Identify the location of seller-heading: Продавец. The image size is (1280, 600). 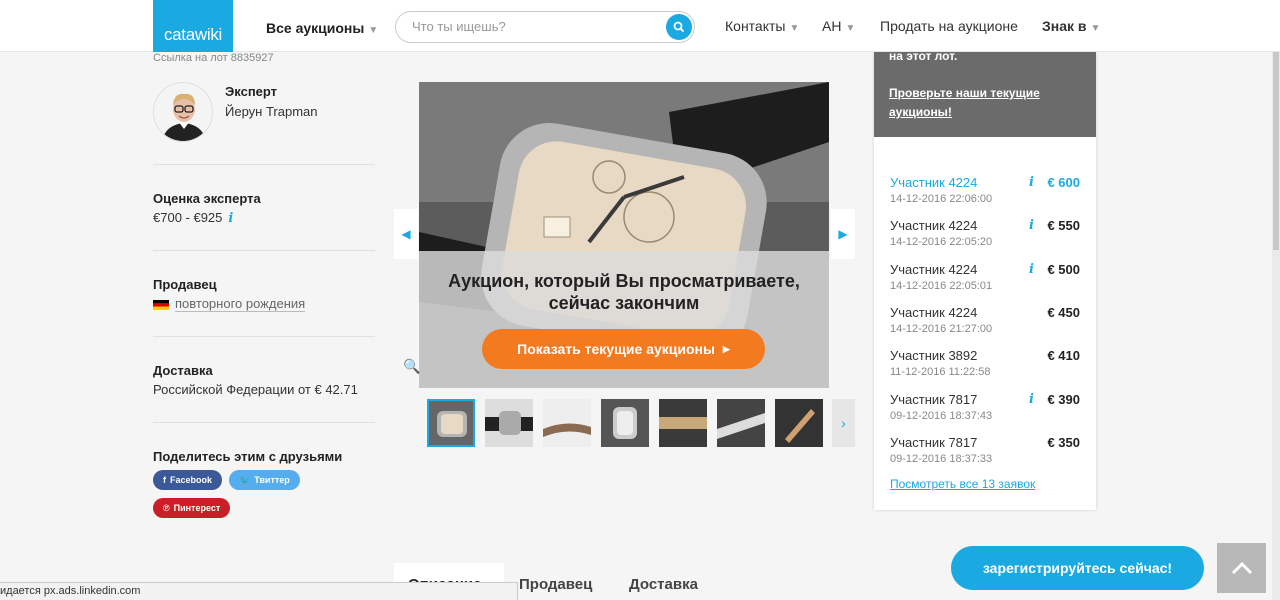
(185, 284).